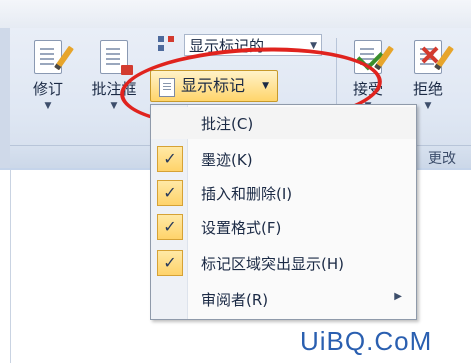 Image resolution: width=471 pixels, height=363 pixels. I want to click on menu-item-reviewers: 审阅者(R) ▶, so click(283, 299).